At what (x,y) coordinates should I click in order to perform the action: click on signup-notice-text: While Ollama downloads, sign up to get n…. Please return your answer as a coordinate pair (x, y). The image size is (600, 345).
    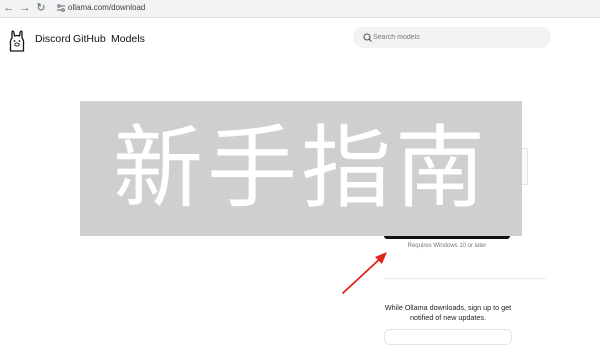
    Looking at the image, I should click on (448, 312).